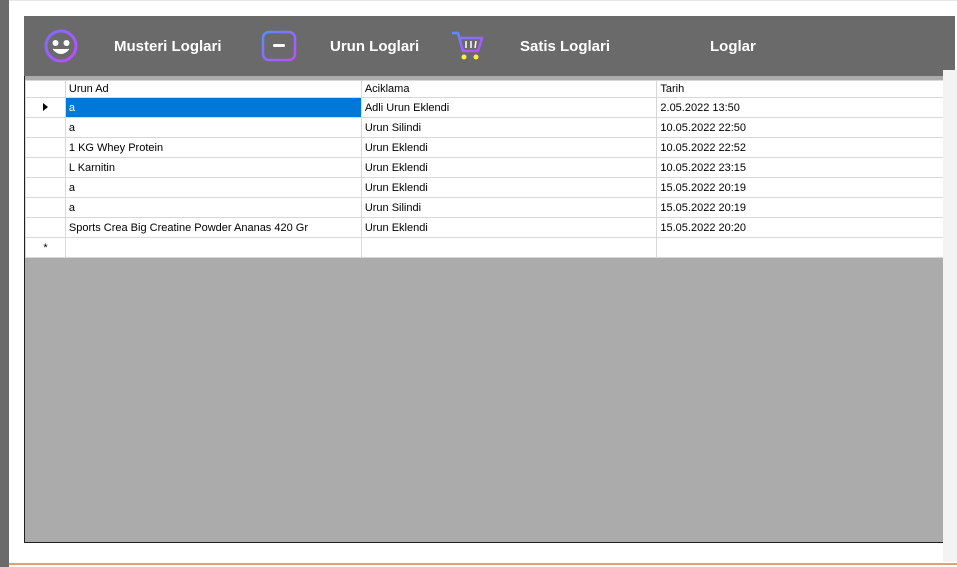 This screenshot has width=957, height=567. Describe the element at coordinates (213, 147) in the screenshot. I see `cell-urun-ad: 1 KG Whey Protein` at that location.